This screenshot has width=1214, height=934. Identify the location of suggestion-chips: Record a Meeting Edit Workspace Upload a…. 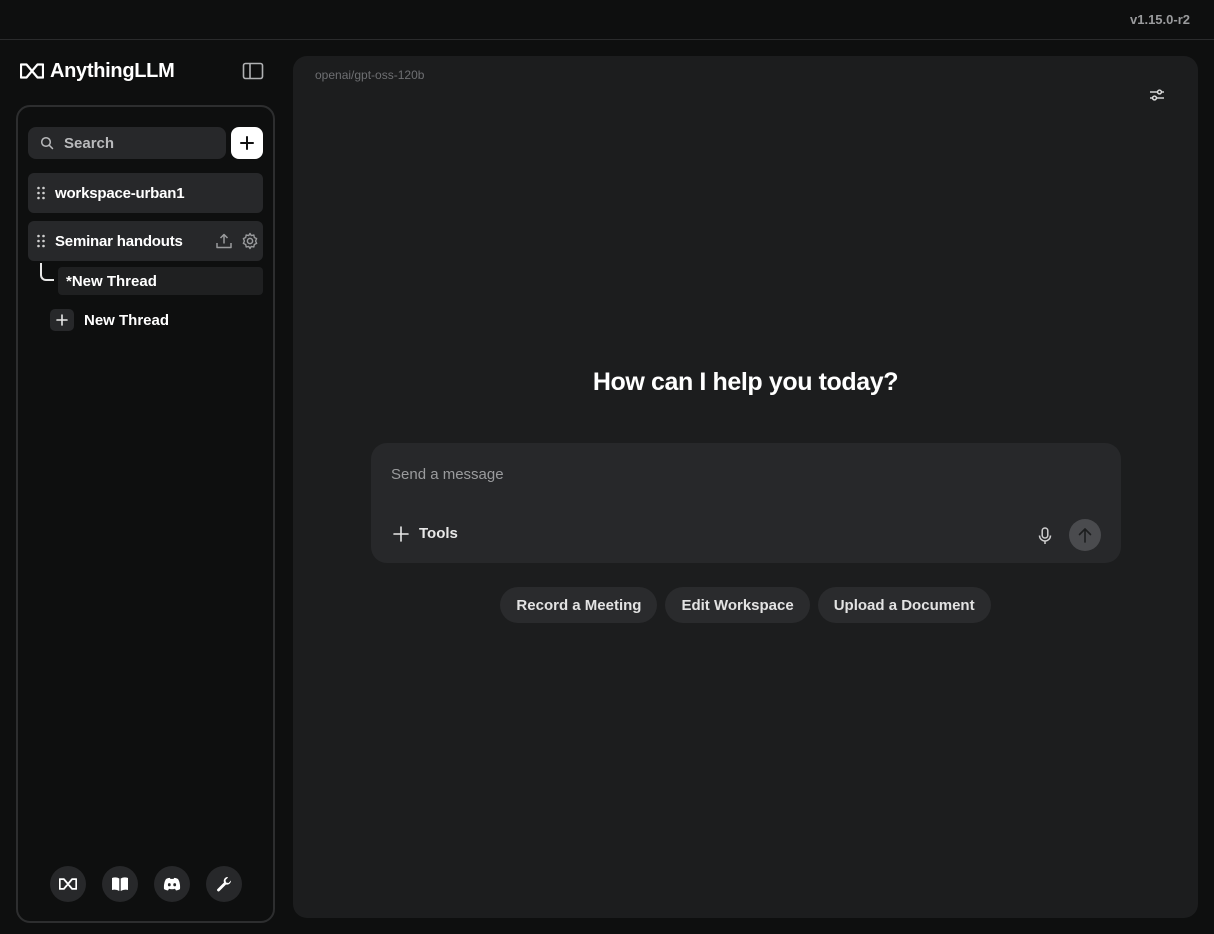
(745, 605).